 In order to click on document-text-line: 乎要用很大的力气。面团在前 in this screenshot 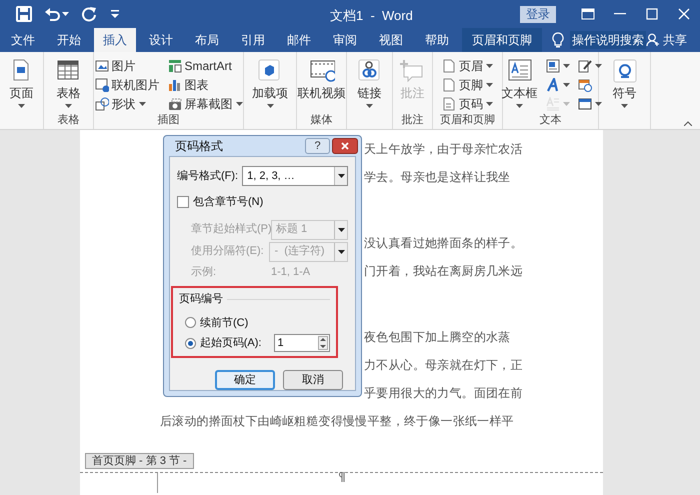, I will do `click(443, 393)`.